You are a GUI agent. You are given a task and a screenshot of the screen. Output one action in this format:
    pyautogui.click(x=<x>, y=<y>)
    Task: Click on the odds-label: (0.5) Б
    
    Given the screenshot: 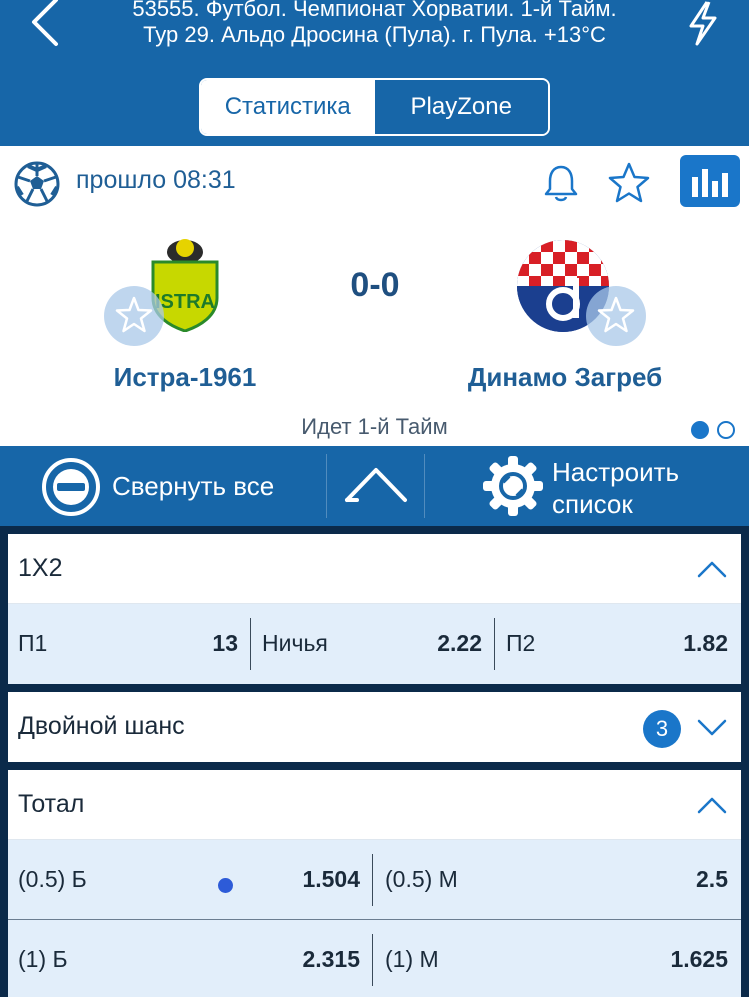 What is the action you would take?
    pyautogui.click(x=52, y=879)
    